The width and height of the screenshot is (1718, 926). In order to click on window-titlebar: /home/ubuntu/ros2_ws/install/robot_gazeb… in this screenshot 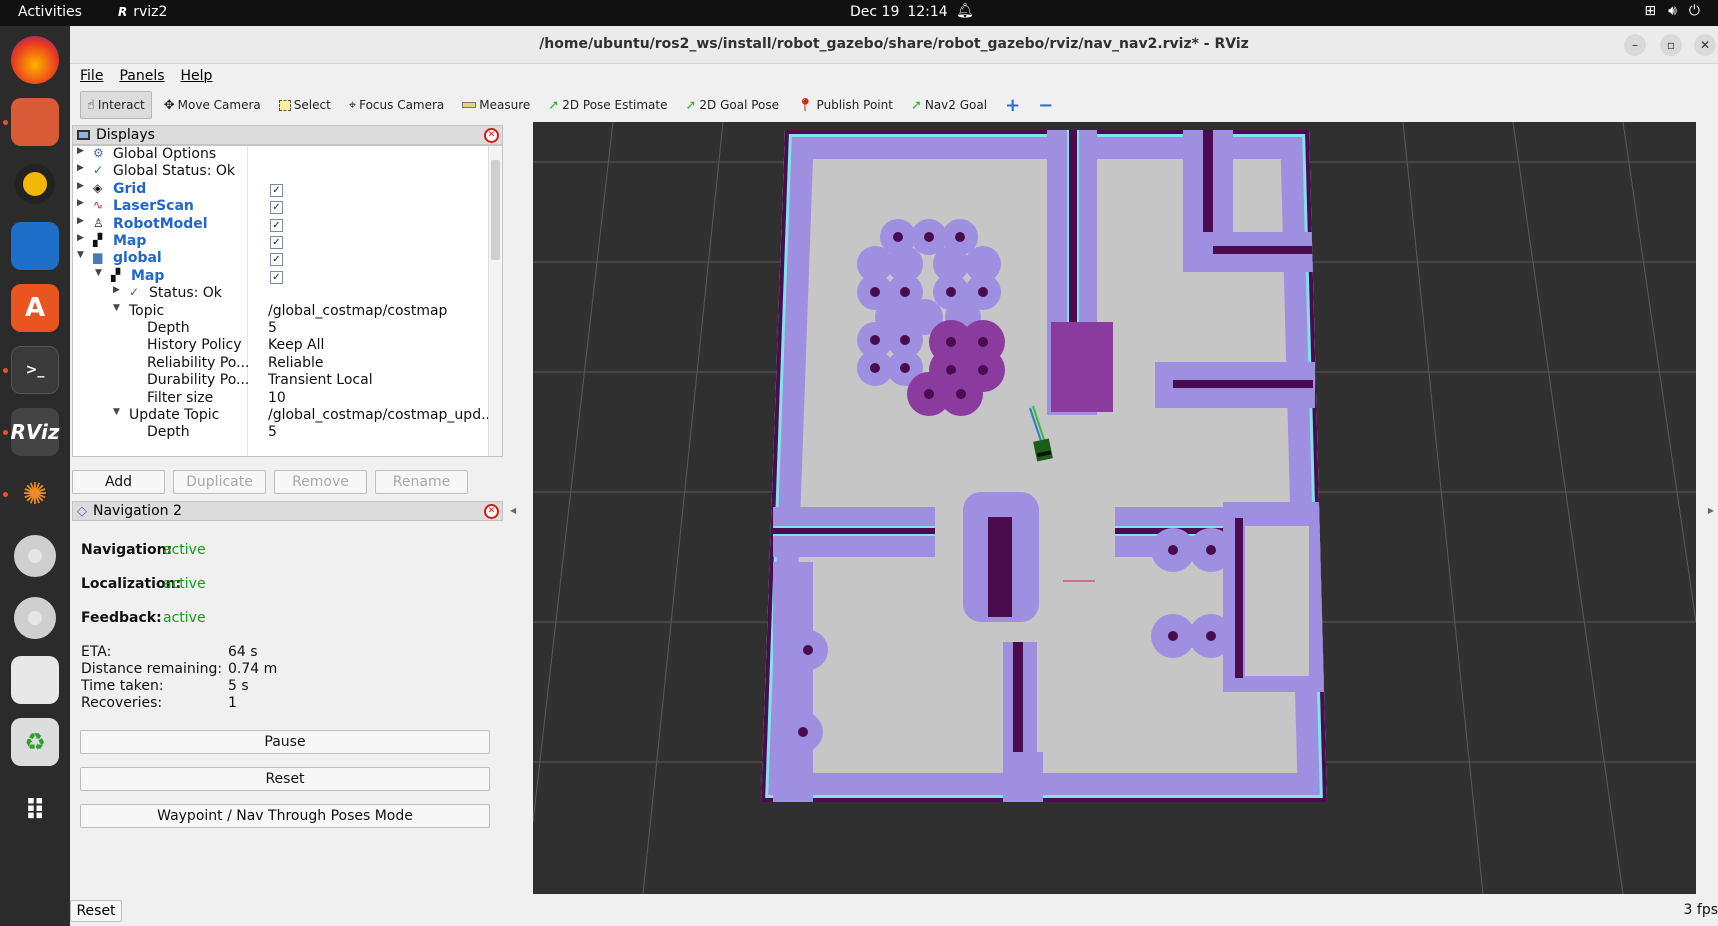, I will do `click(894, 45)`.